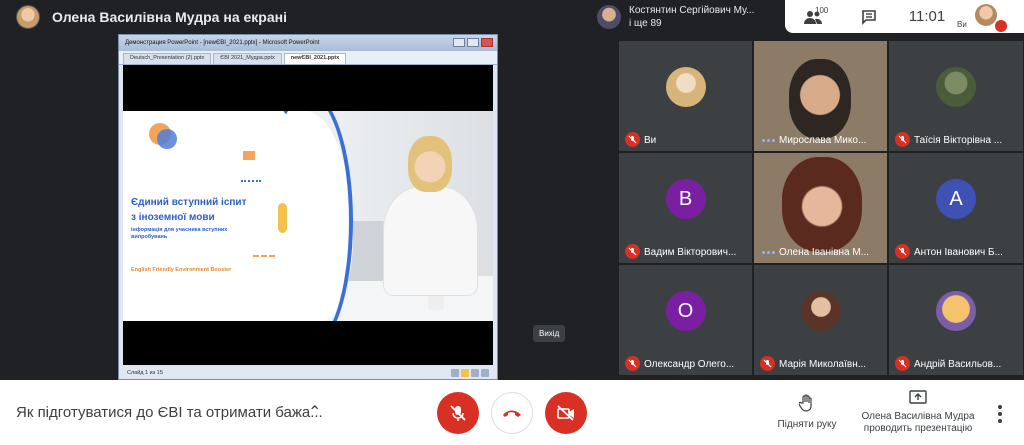 Image resolution: width=1024 pixels, height=445 pixels. I want to click on clock: 11:01, so click(927, 16).